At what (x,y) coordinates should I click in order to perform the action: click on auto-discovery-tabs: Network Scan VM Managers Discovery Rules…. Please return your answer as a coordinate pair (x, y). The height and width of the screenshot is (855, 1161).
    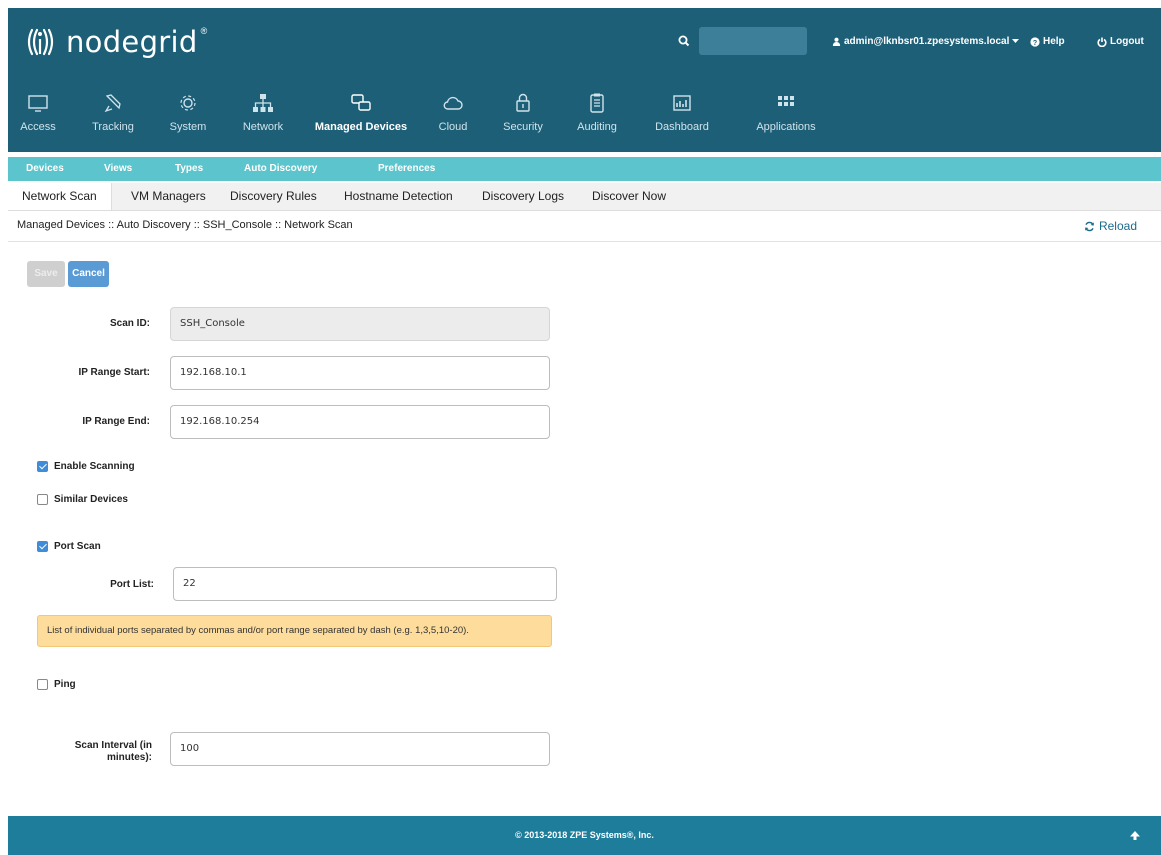
    Looking at the image, I should click on (584, 197).